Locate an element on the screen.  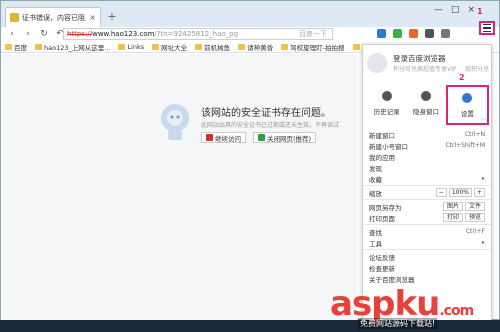
annotation-two: 2 is located at coordinates (462, 77).